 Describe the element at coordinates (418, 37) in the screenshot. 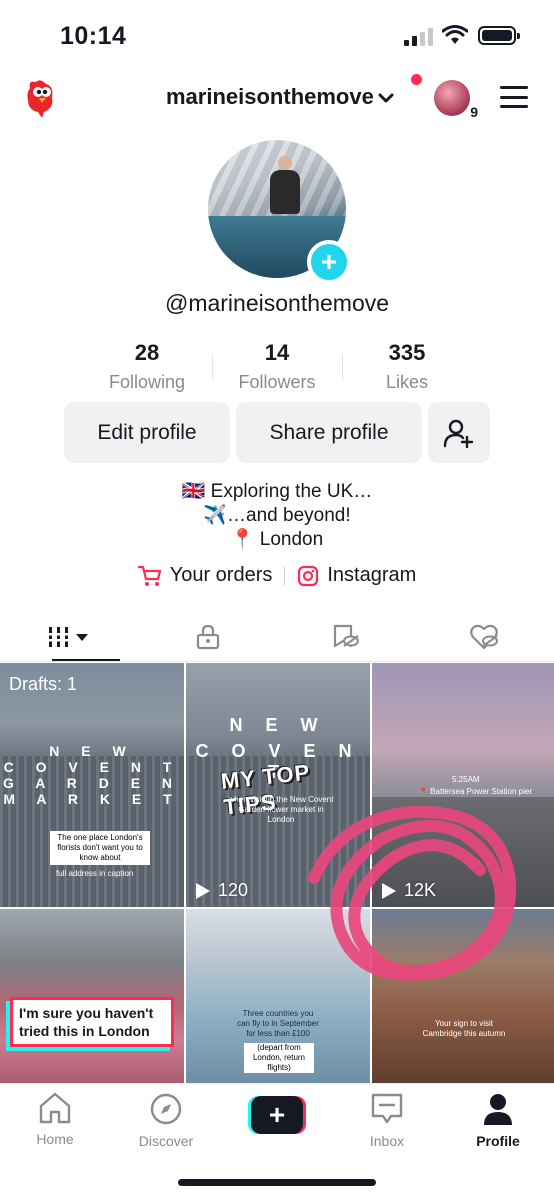

I see `cellular-signal-icon` at that location.